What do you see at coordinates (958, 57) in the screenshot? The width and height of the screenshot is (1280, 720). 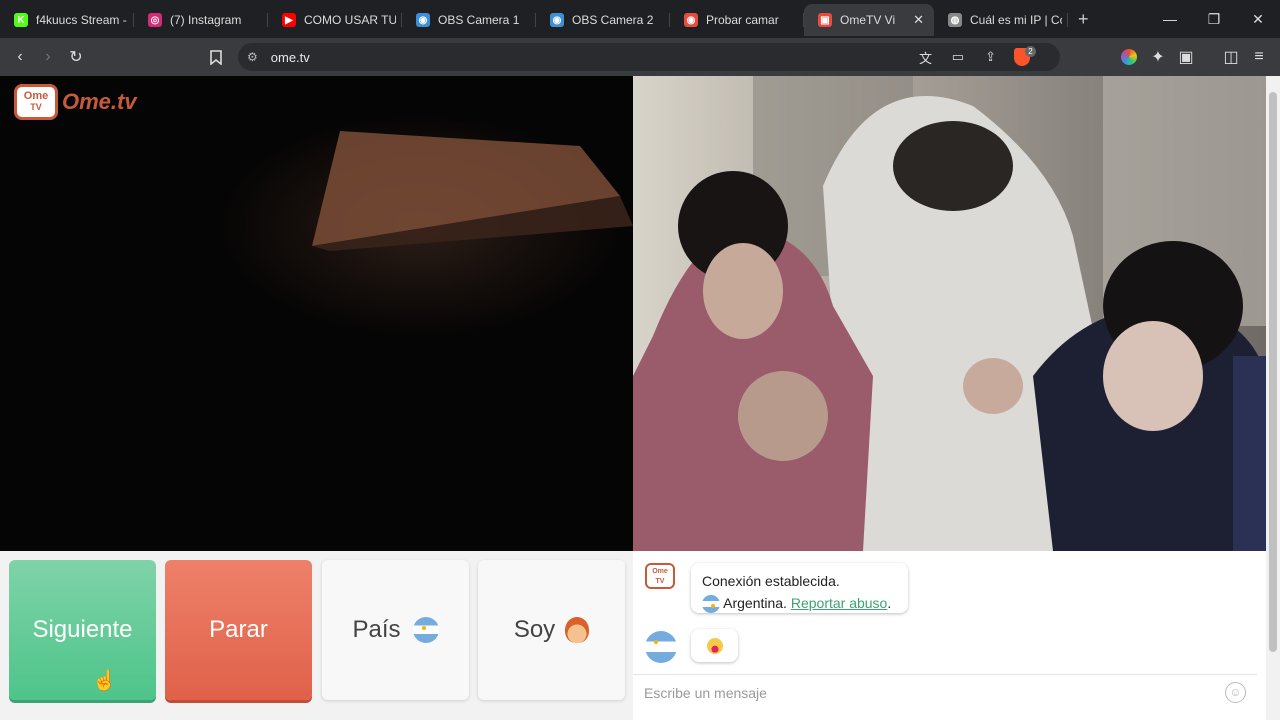 I see `cast-icon: ▭` at bounding box center [958, 57].